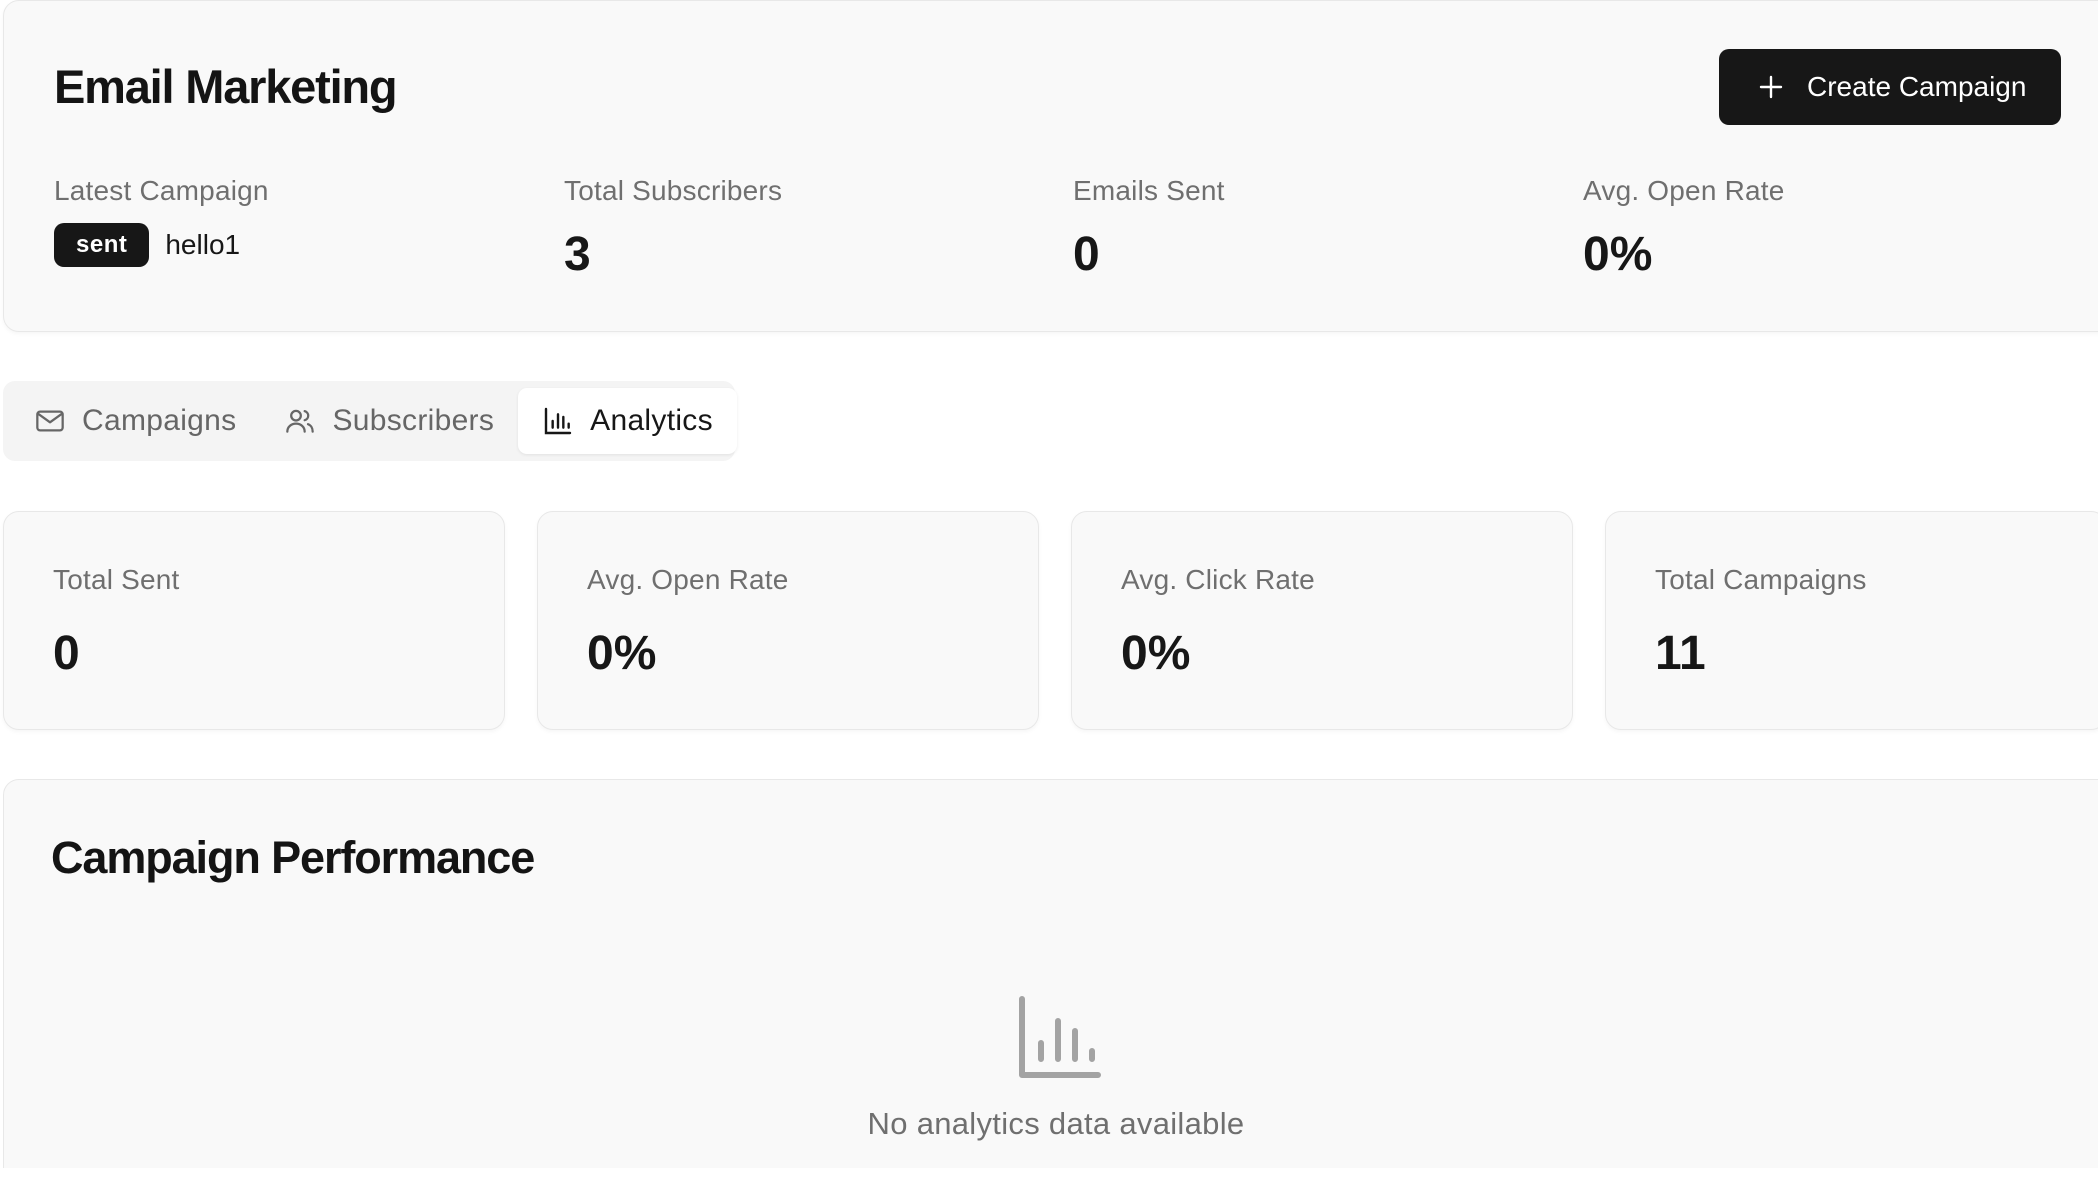  What do you see at coordinates (1149, 228) in the screenshot?
I see `emails-sent-stat: Emails Sent 0` at bounding box center [1149, 228].